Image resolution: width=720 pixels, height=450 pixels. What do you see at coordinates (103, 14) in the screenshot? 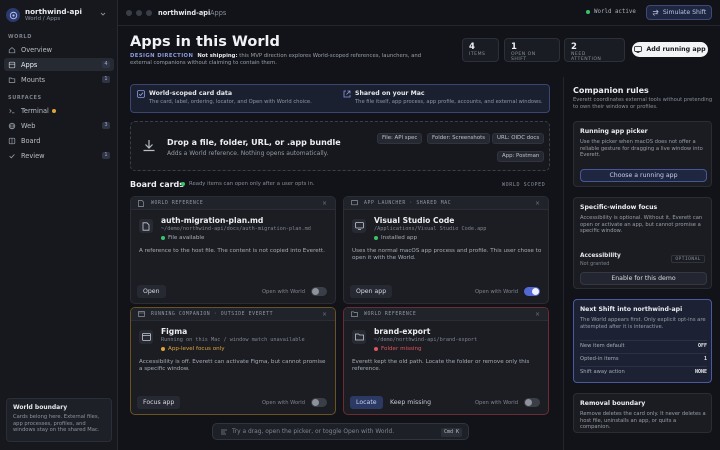
I see `chevron-down-icon` at bounding box center [103, 14].